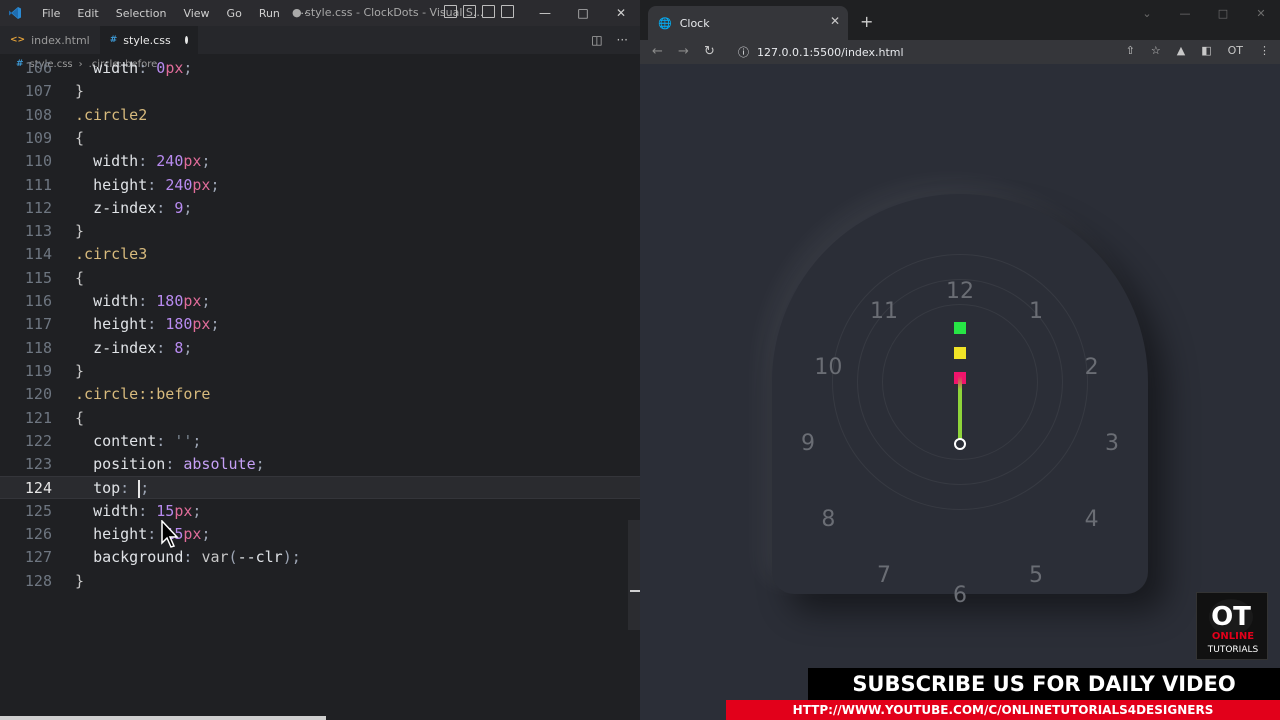 The height and width of the screenshot is (720, 1280). Describe the element at coordinates (960, 410) in the screenshot. I see `clock-hand` at that location.